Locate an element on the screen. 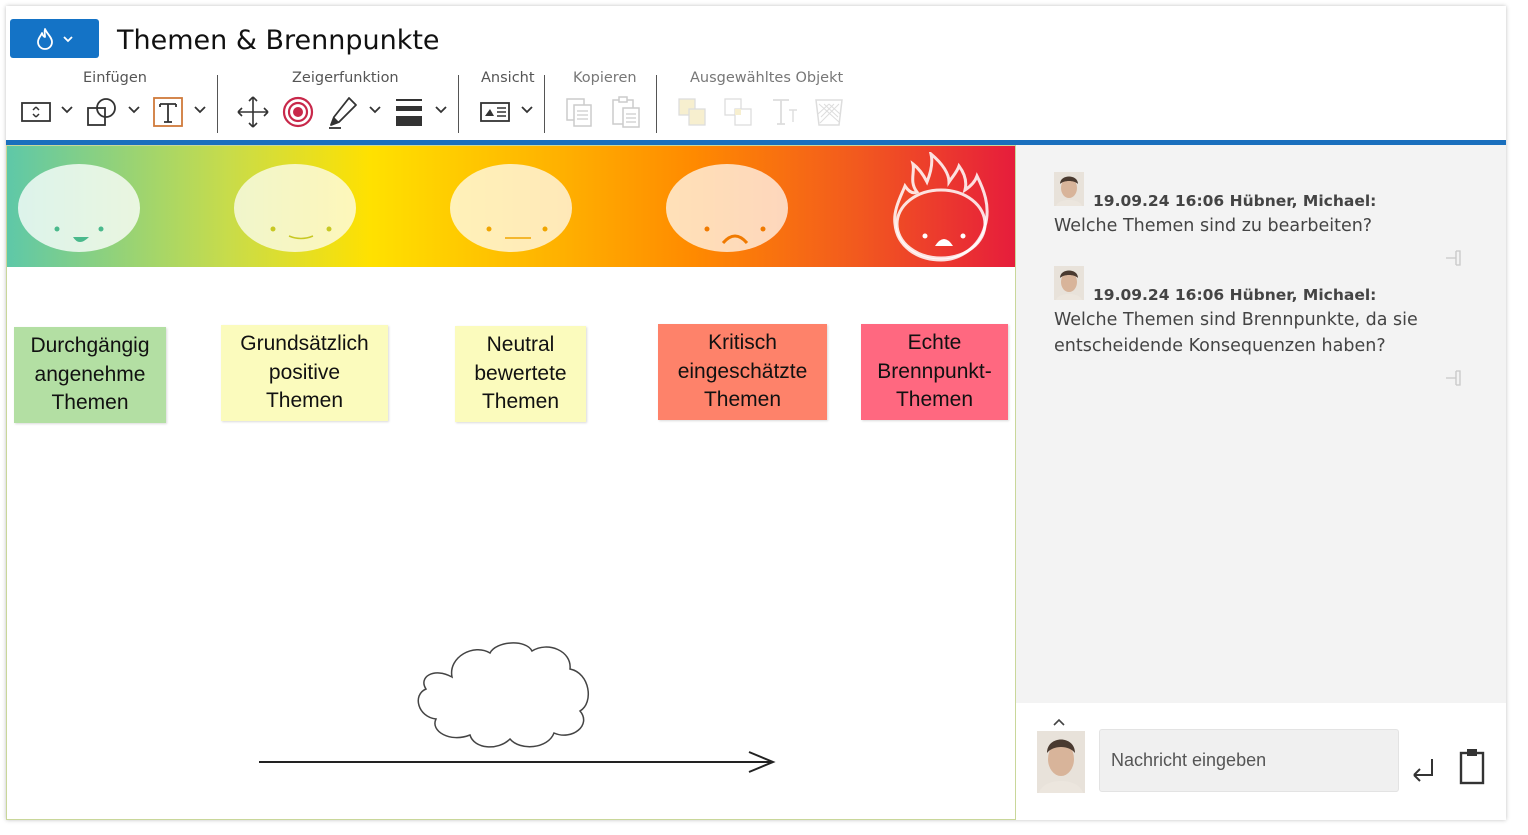 Image resolution: width=1528 pixels, height=835 pixels. sticky-note-light-yellow: Grundsätzlich positive Themen is located at coordinates (304, 373).